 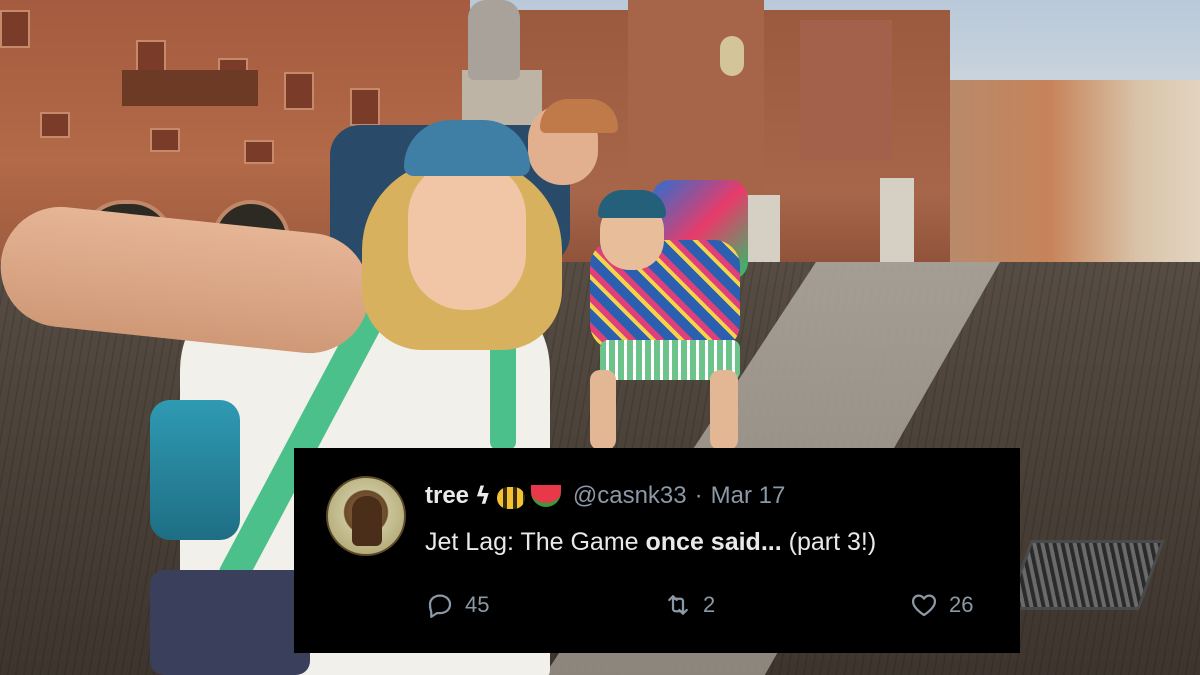 I want to click on tweet-date: Mar 17, so click(x=748, y=496).